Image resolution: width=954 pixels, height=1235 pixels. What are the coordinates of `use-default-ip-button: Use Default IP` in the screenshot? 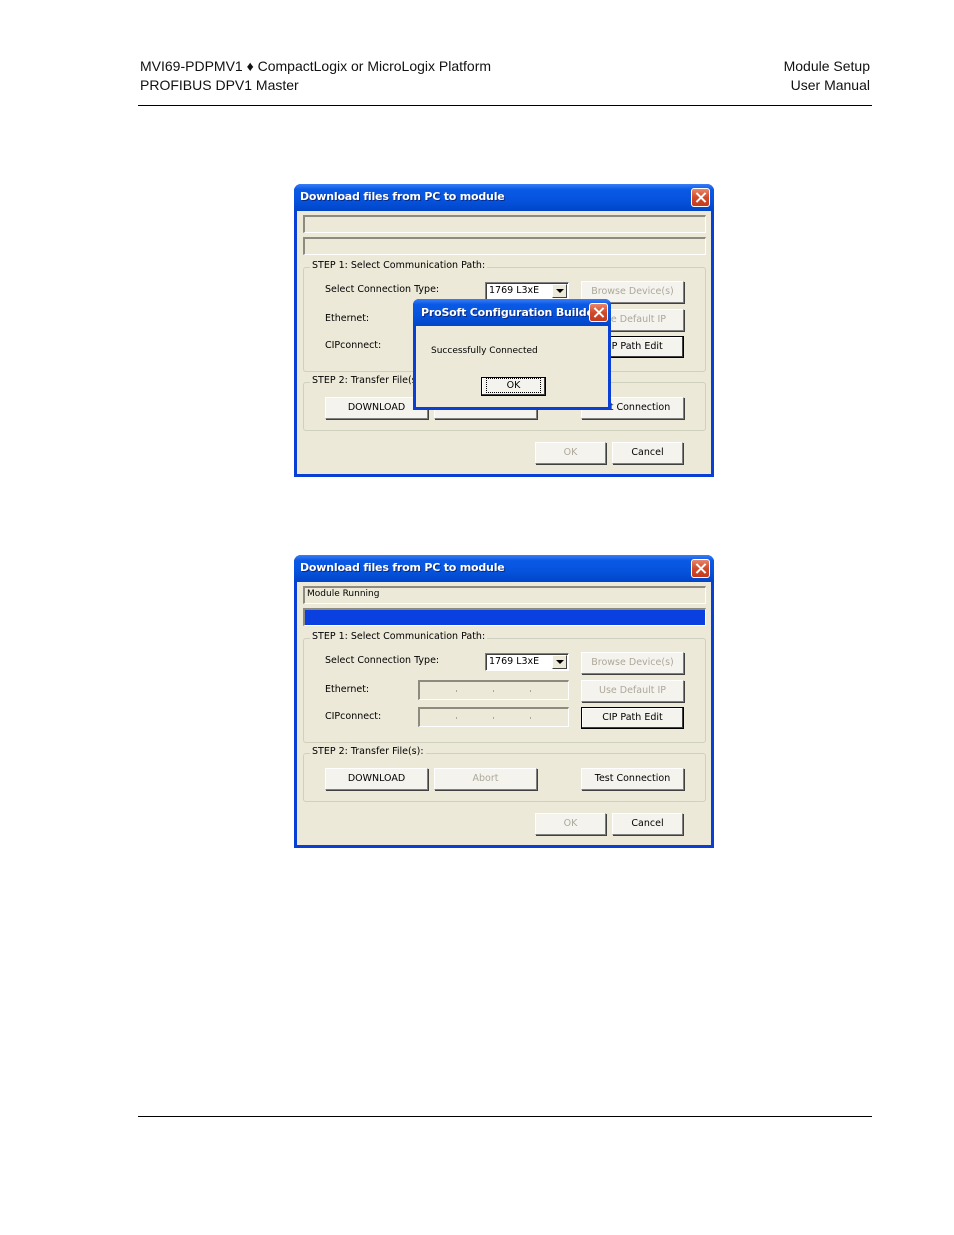 It's located at (632, 691).